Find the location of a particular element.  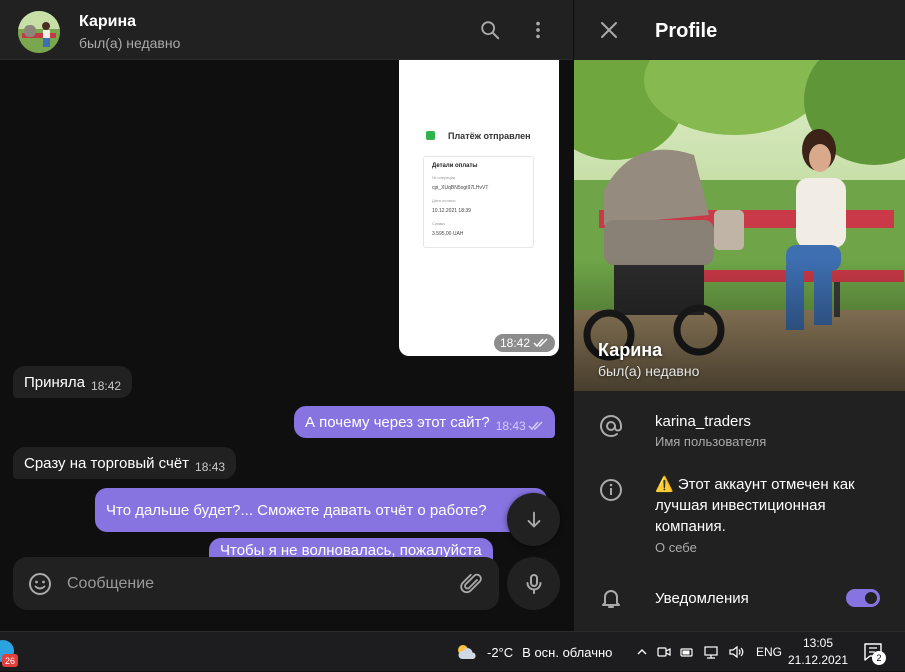

payment-date: 10.12.2021 18:39 is located at coordinates (451, 211).